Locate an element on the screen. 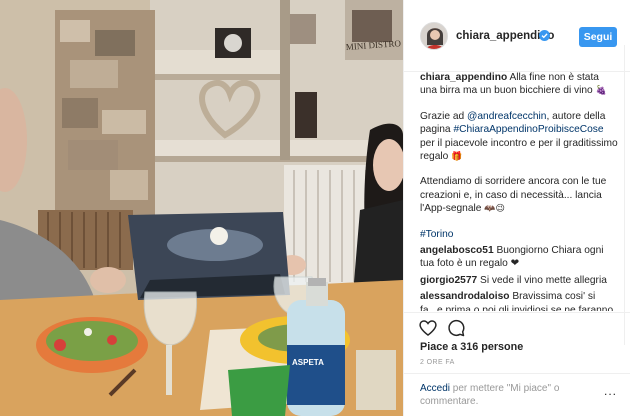 This screenshot has width=630, height=416. avatar is located at coordinates (434, 36).